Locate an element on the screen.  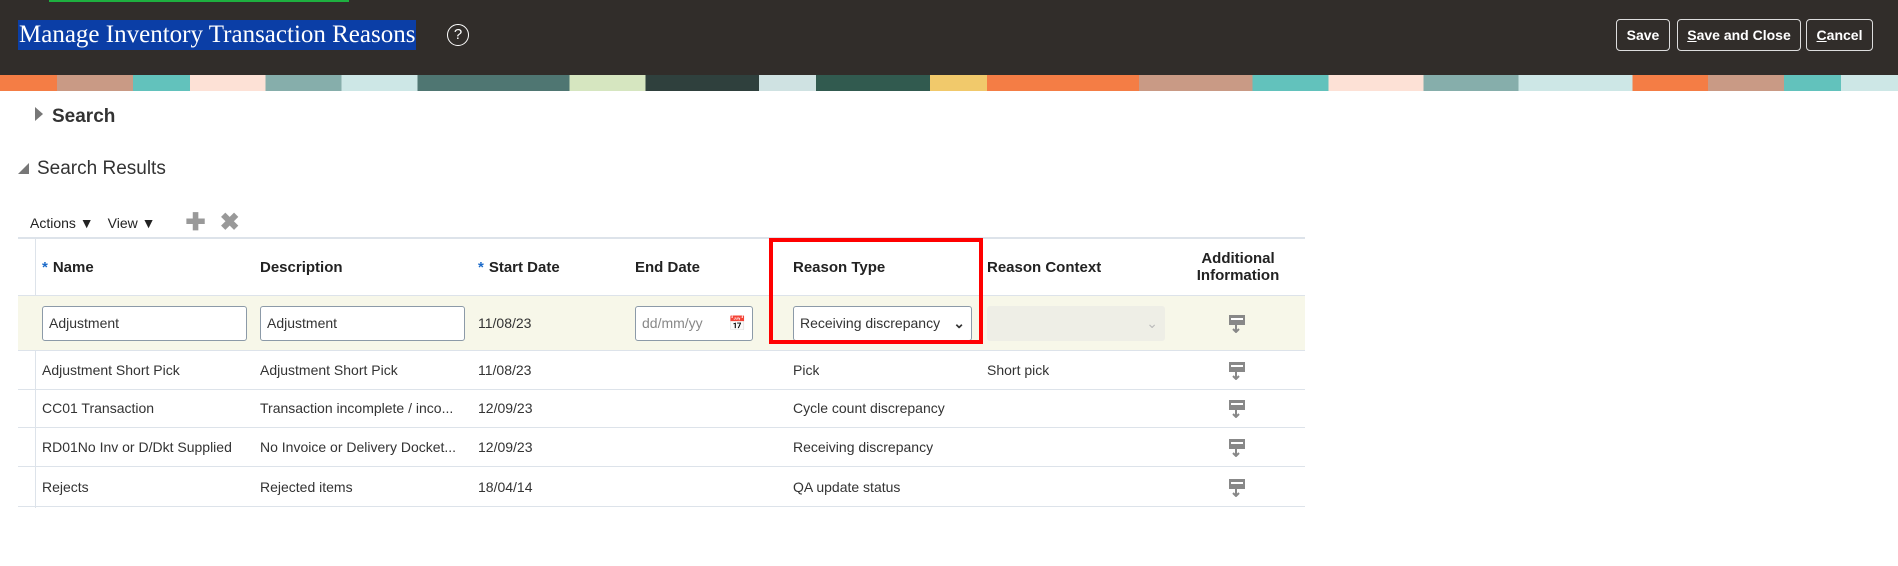
view-menu: View ▼ is located at coordinates (132, 223).